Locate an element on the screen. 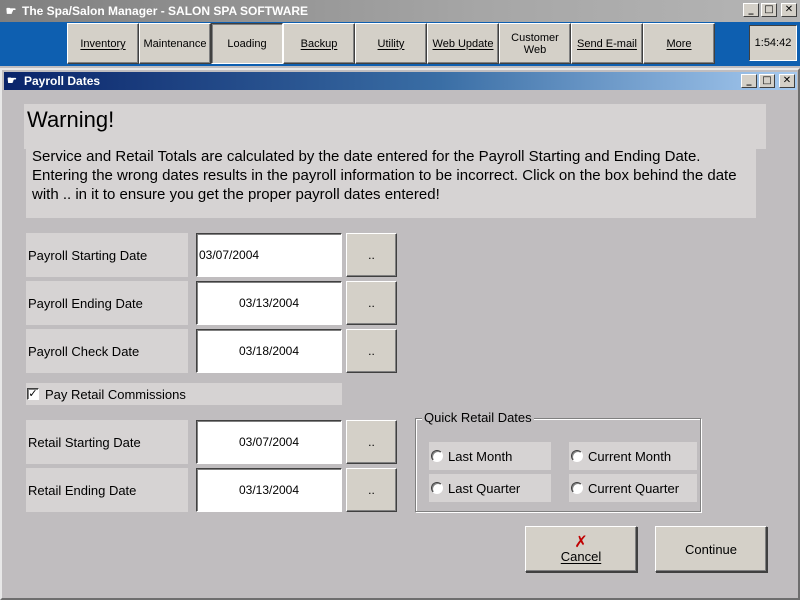 The image size is (800, 600). close-button: ✕ is located at coordinates (789, 10).